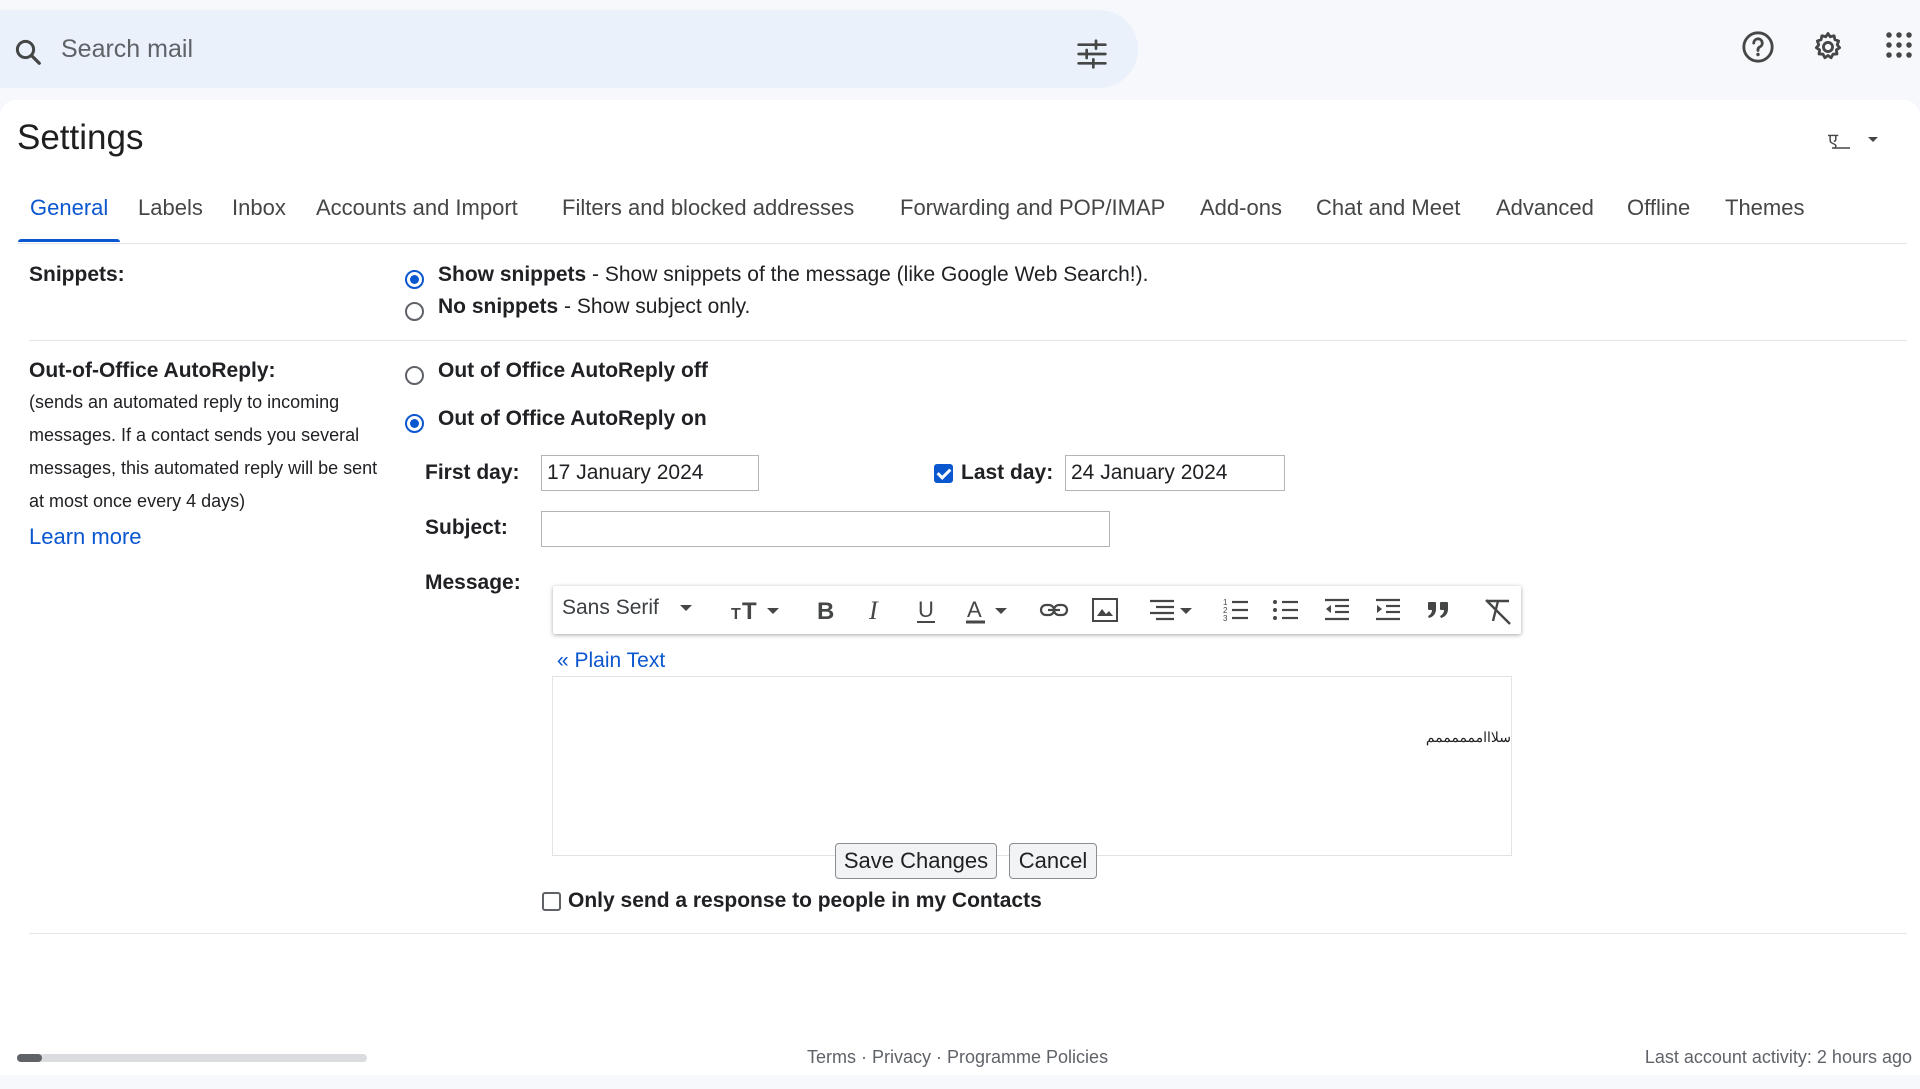 The height and width of the screenshot is (1089, 1920). Describe the element at coordinates (1764, 216) in the screenshot. I see `tab-themes: Themes` at that location.